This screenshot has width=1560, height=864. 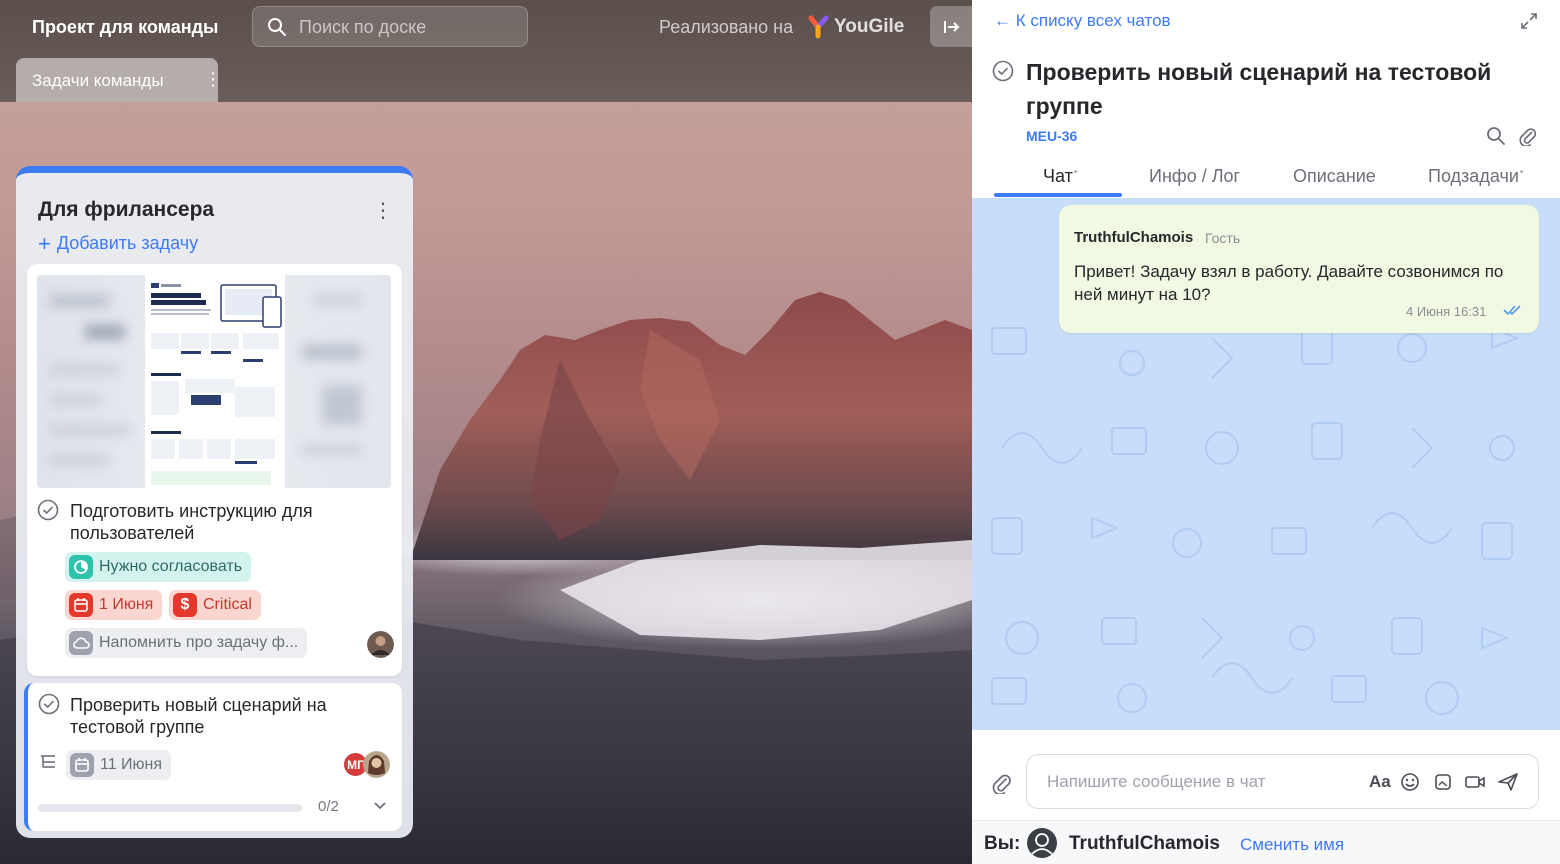 I want to click on tab-chat-label: Чат, so click(x=1058, y=176).